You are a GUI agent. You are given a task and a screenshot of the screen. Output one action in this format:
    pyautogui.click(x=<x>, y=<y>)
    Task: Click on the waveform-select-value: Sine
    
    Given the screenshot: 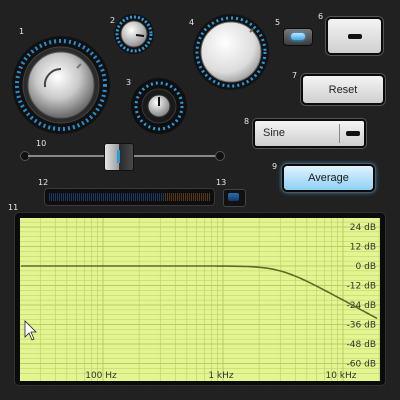 What is the action you would take?
    pyautogui.click(x=274, y=133)
    